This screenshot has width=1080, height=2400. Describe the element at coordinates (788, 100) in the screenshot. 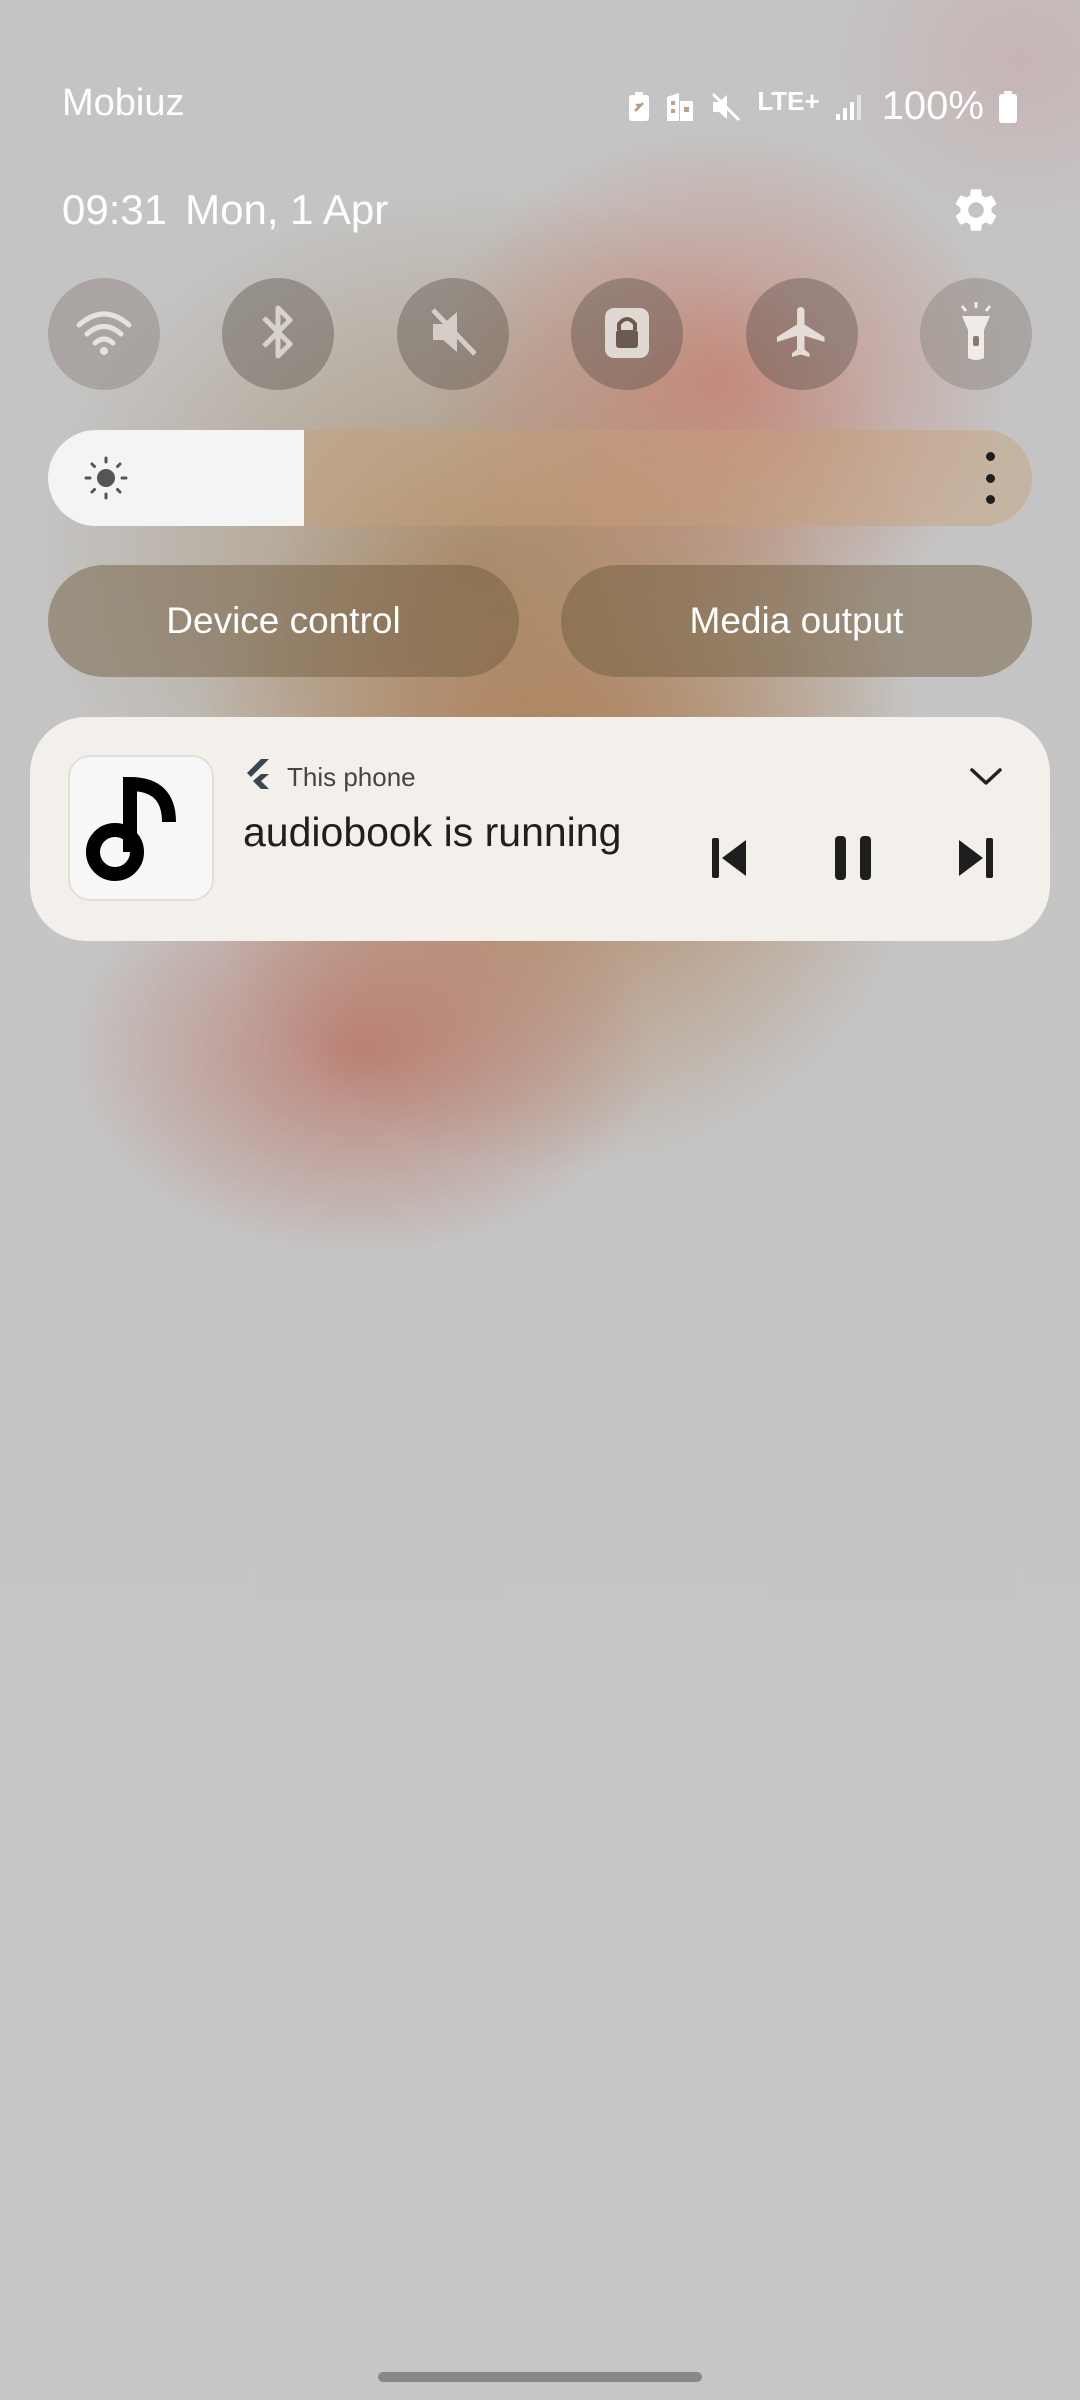

I see `lte-icon: LTE+` at that location.